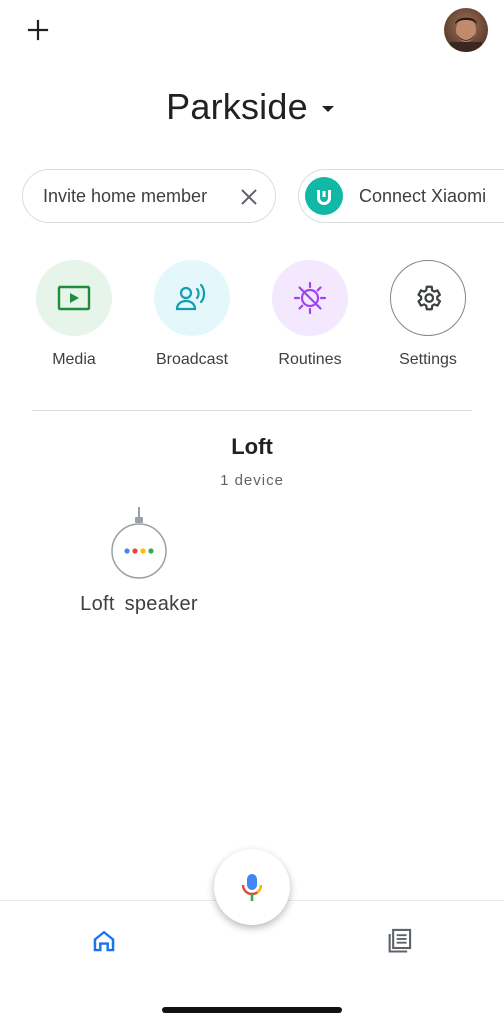 The height and width of the screenshot is (1024, 504). Describe the element at coordinates (252, 447) in the screenshot. I see `room-title: Loft` at that location.